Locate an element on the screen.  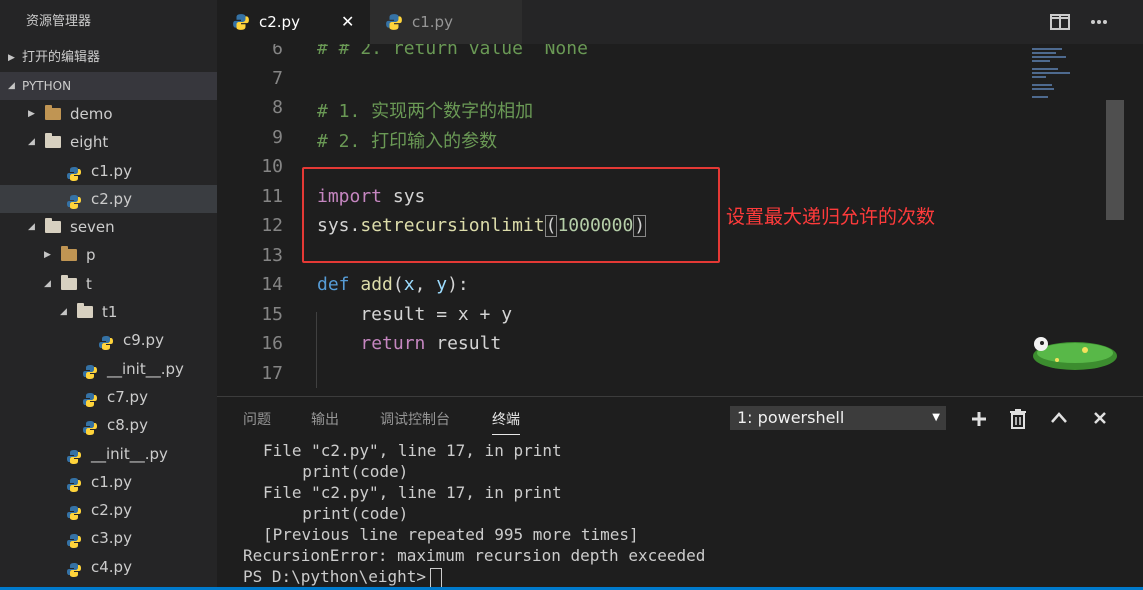
tree-item-label: c7.py is located at coordinates (127, 396).